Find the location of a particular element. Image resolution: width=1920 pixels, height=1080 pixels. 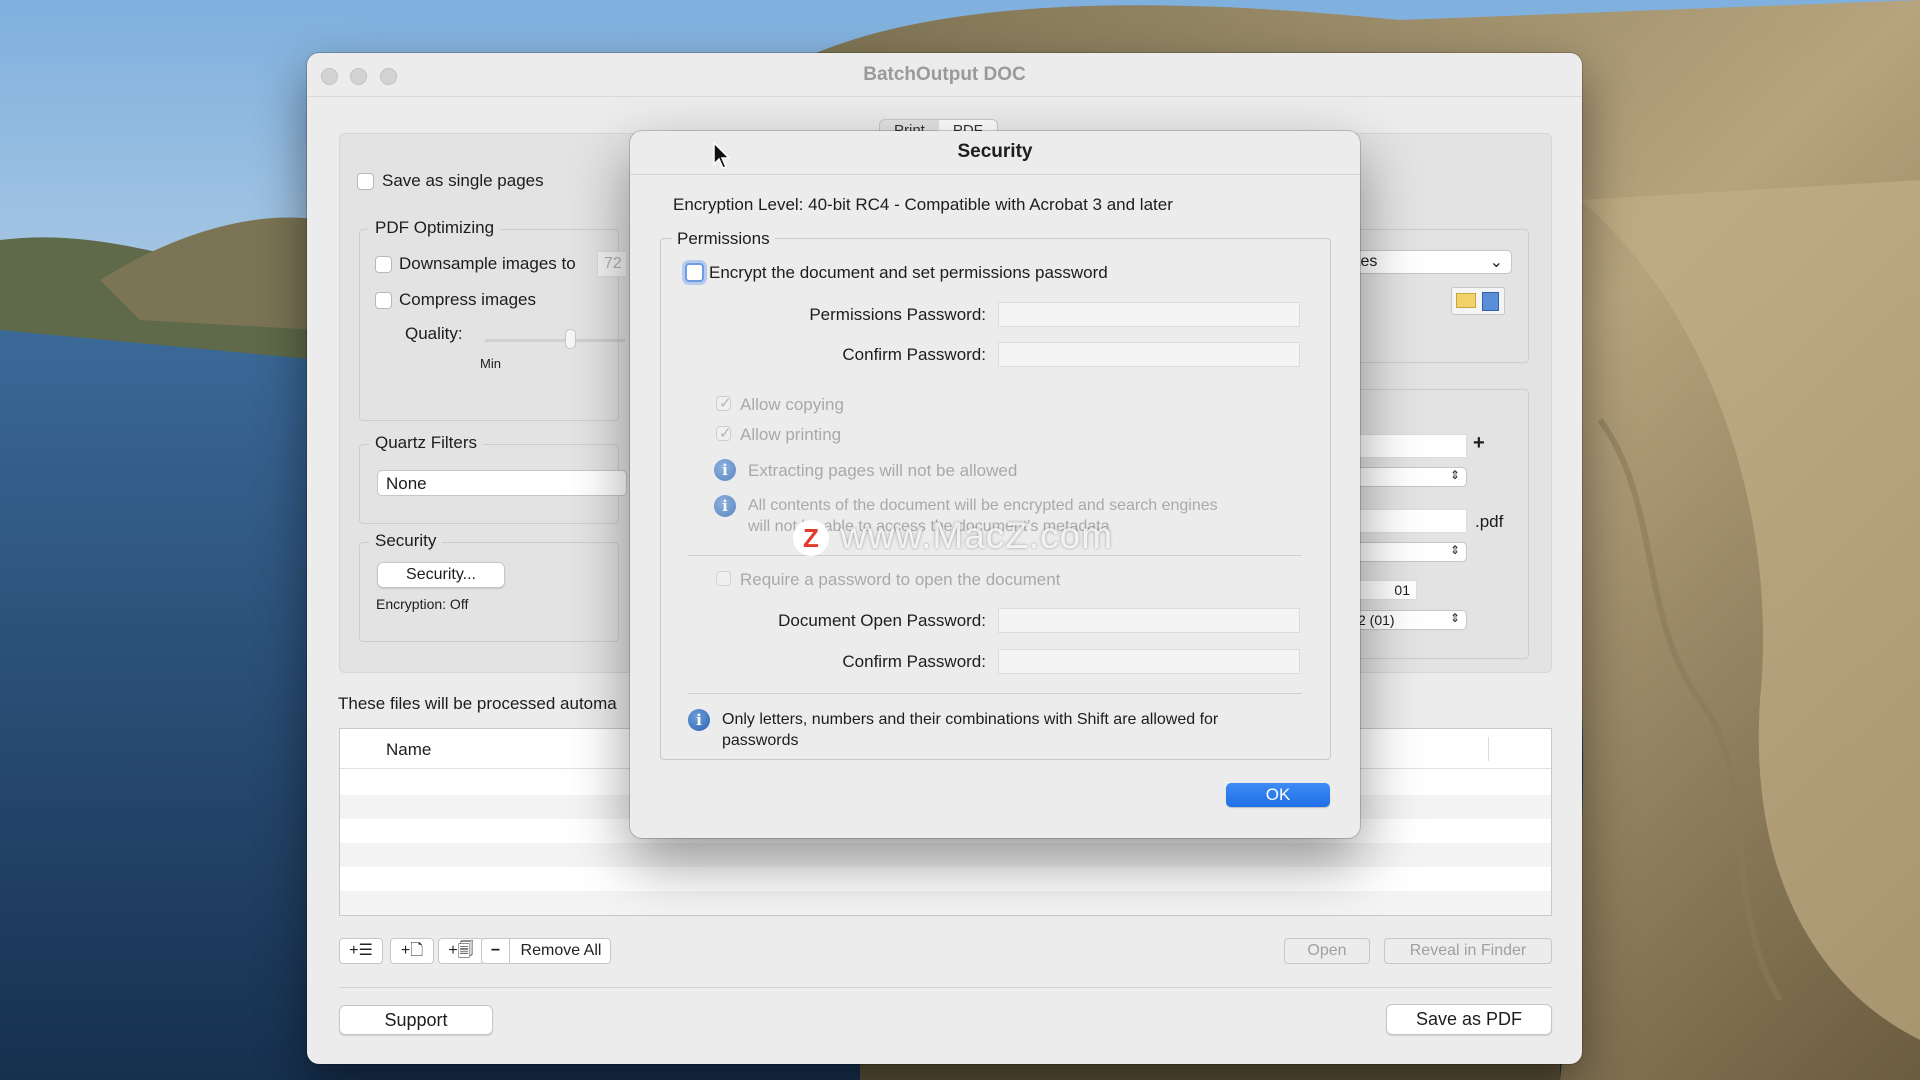

save-as-pdf-button: Save as PDF is located at coordinates (1469, 1019).